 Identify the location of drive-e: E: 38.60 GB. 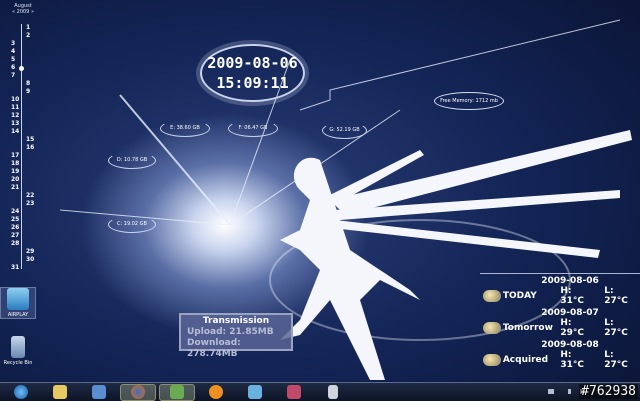
(185, 128).